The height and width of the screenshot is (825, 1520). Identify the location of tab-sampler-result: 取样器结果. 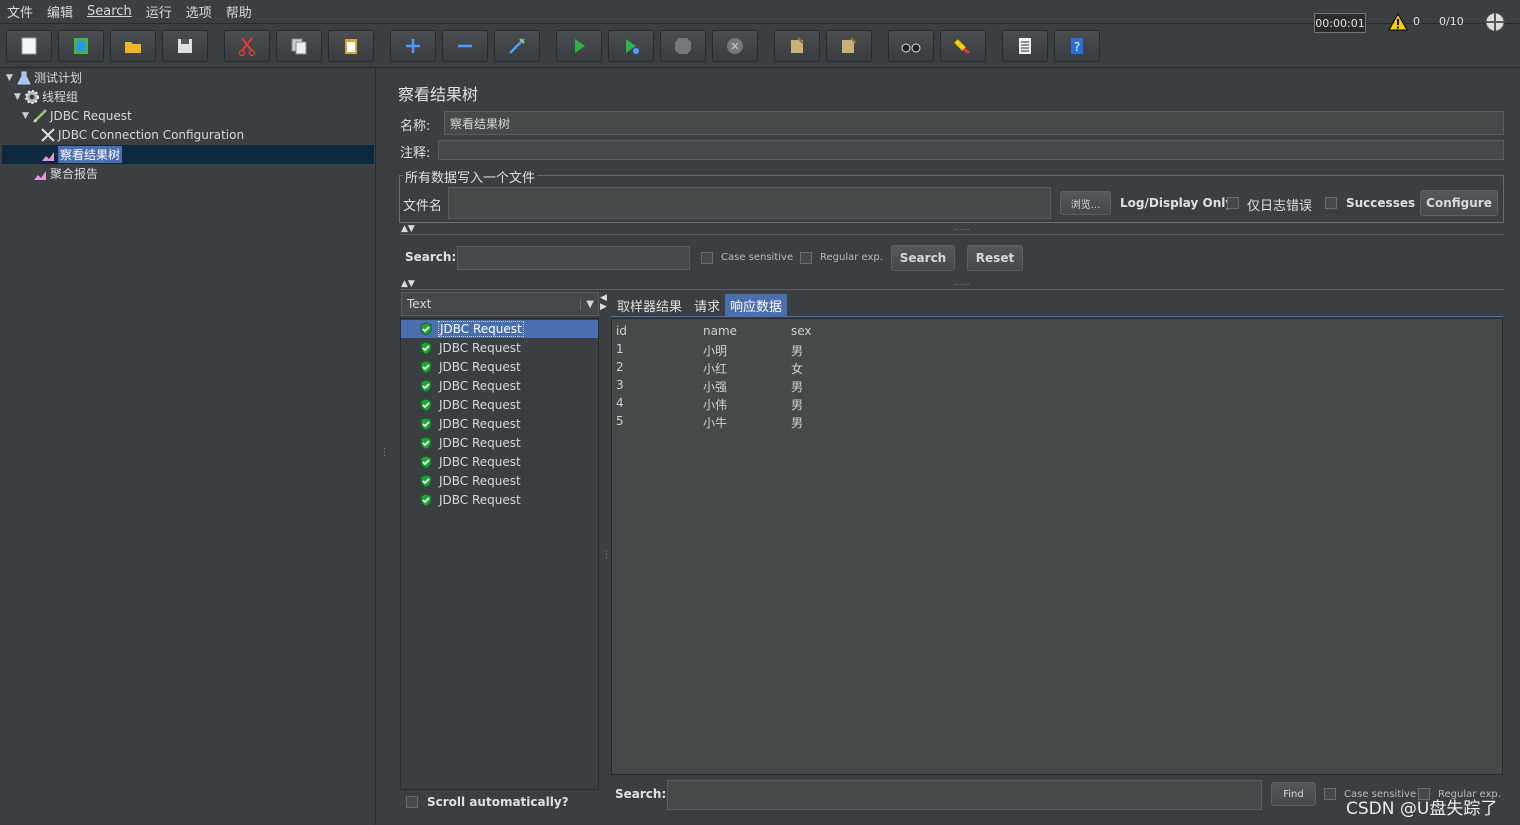
(649, 305).